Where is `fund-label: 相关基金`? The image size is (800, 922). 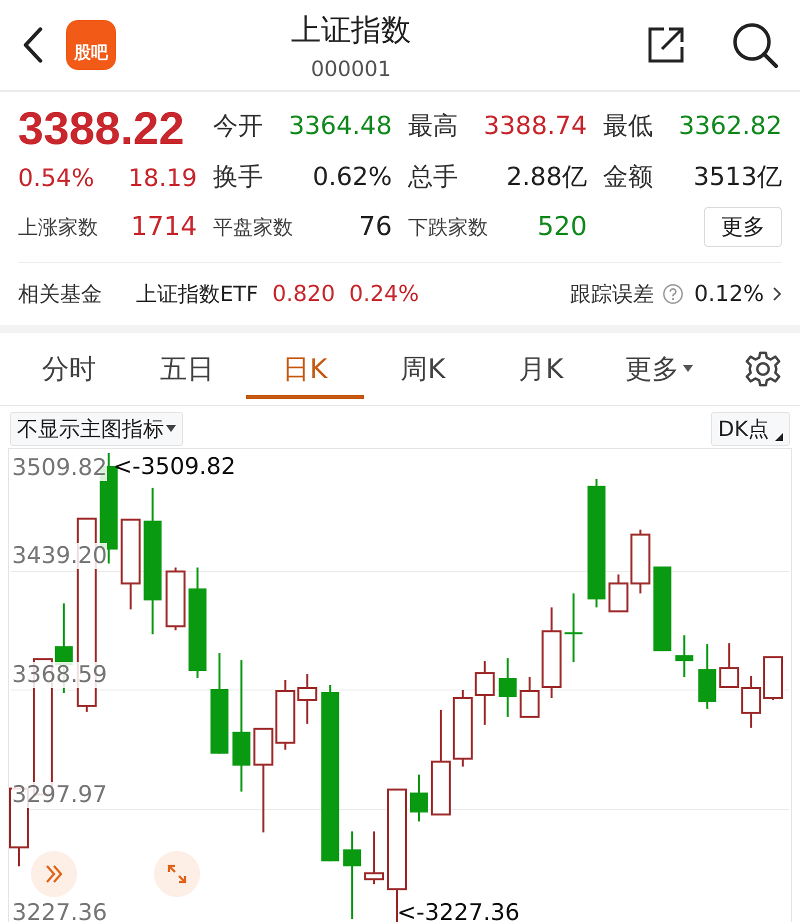
fund-label: 相关基金 is located at coordinates (60, 294).